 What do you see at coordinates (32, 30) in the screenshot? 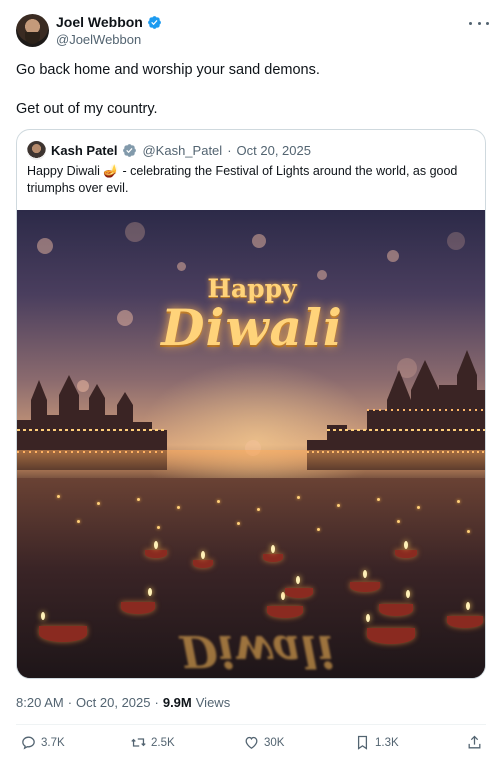
I see `author-avatar` at bounding box center [32, 30].